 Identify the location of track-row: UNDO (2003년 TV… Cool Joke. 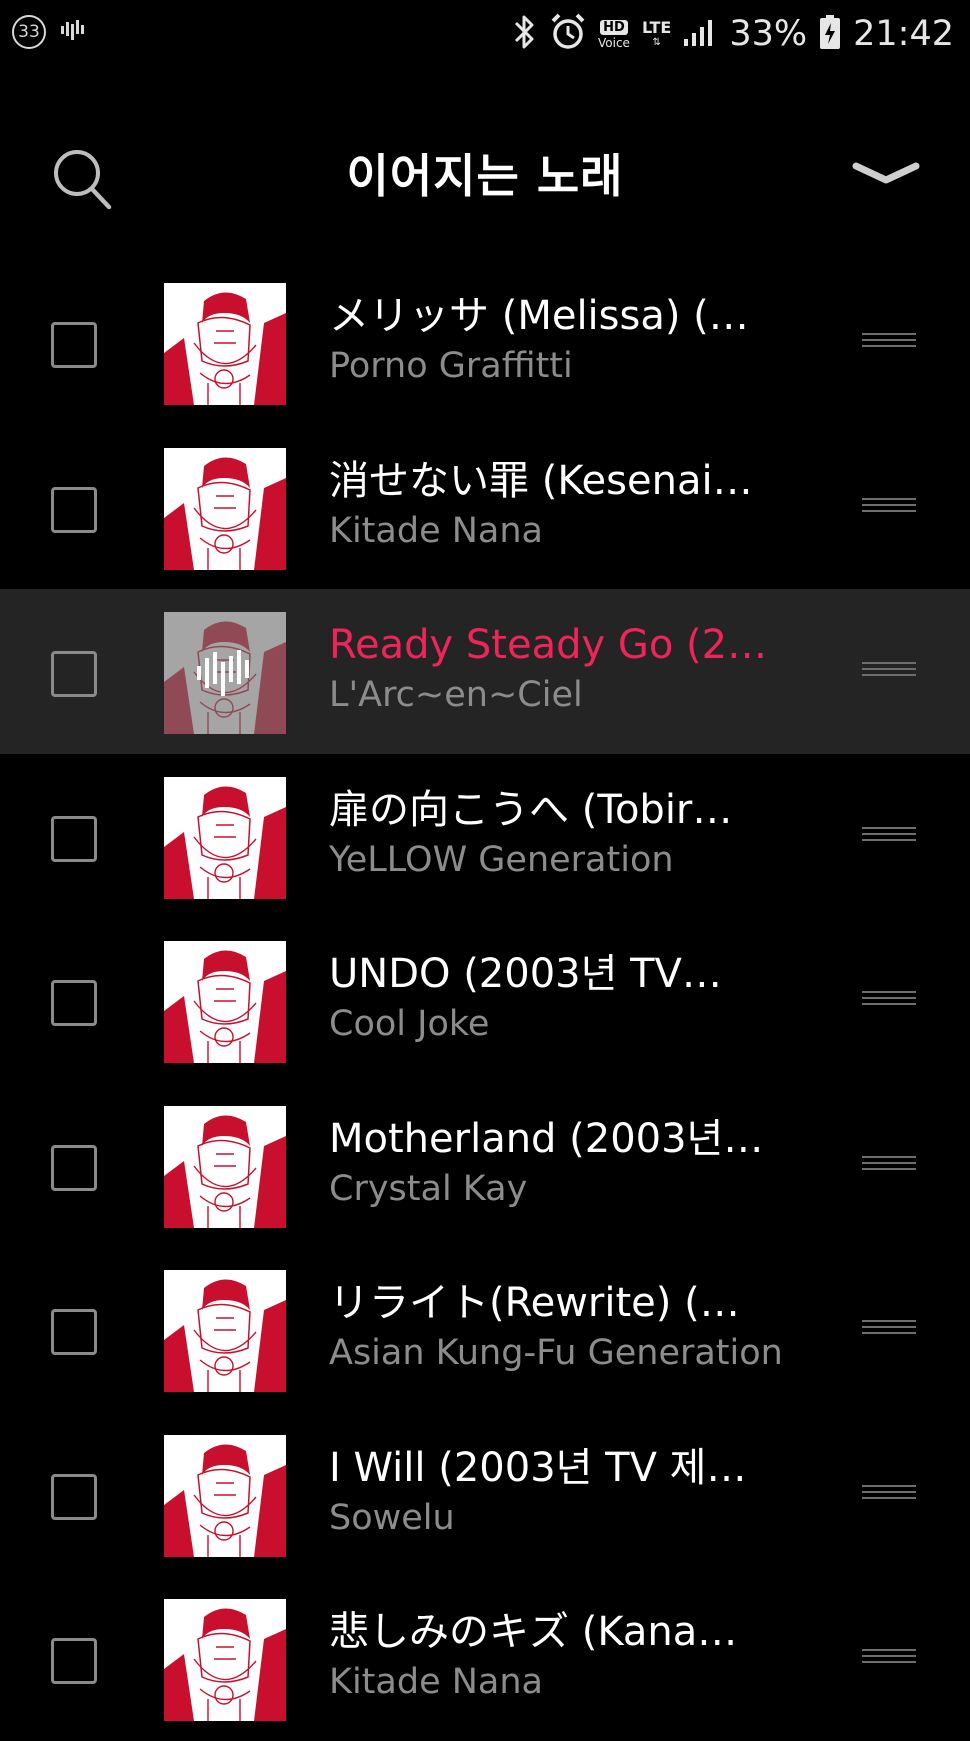
(485, 1000).